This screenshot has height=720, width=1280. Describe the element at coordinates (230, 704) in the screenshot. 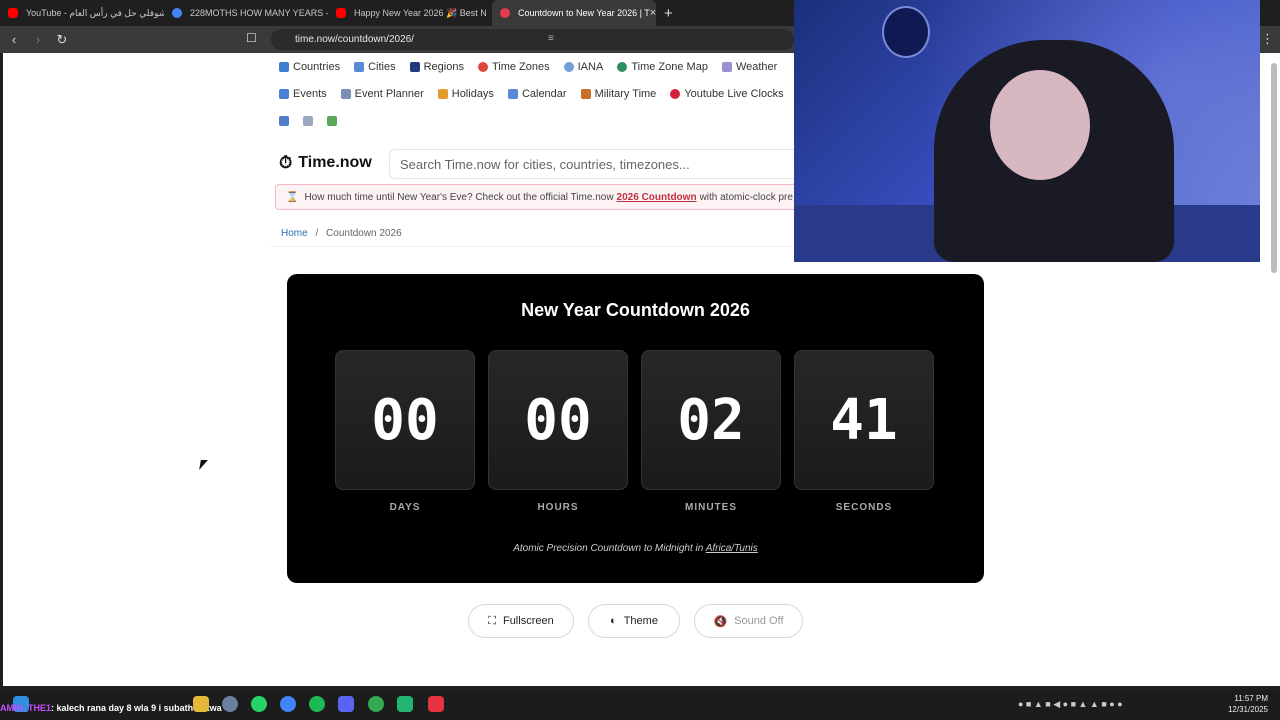

I see `settings-icon` at that location.